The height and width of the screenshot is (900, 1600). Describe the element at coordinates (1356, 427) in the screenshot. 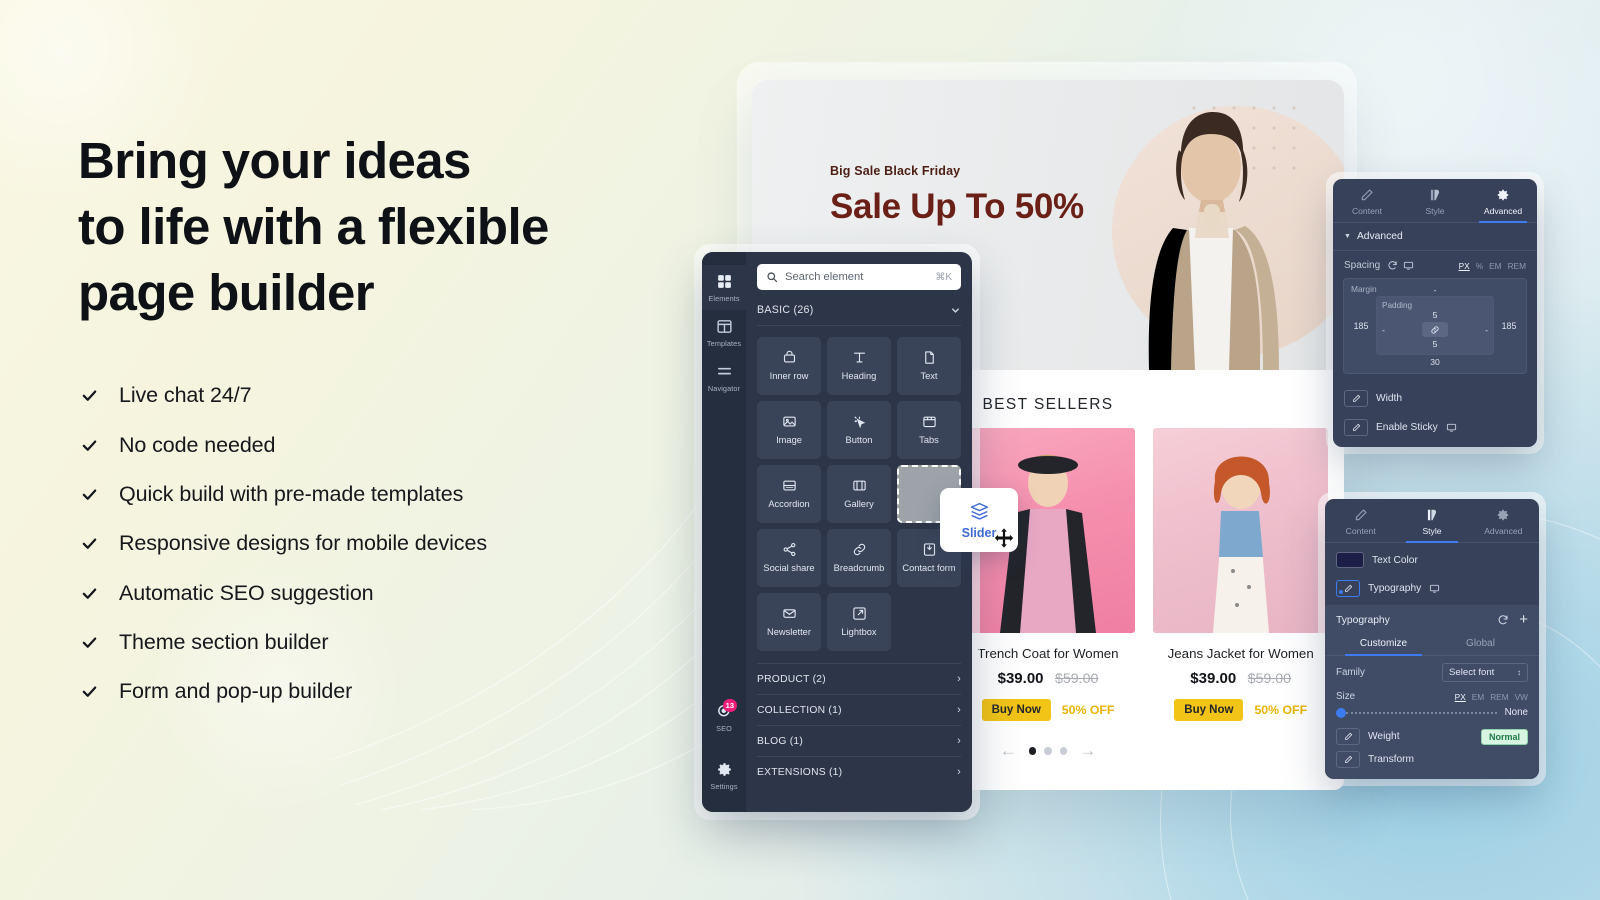

I see `sticky-edit-button` at that location.